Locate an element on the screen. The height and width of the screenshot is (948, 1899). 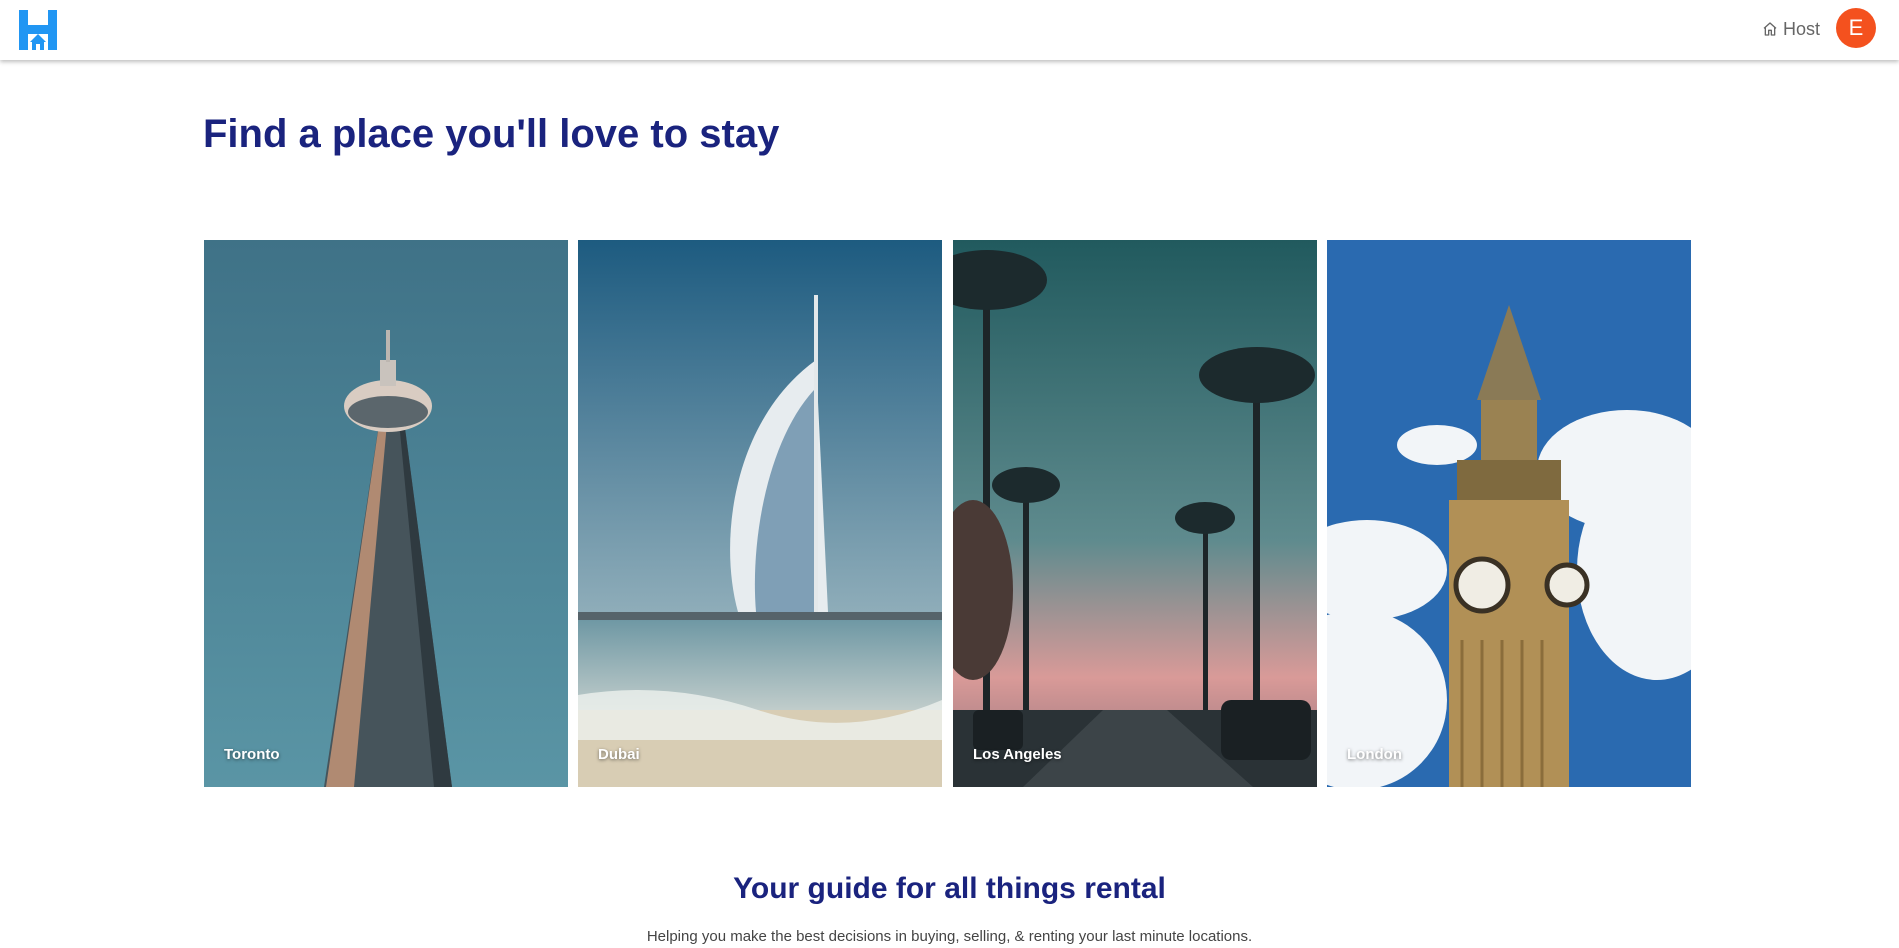
user-avatar: E is located at coordinates (1856, 28).